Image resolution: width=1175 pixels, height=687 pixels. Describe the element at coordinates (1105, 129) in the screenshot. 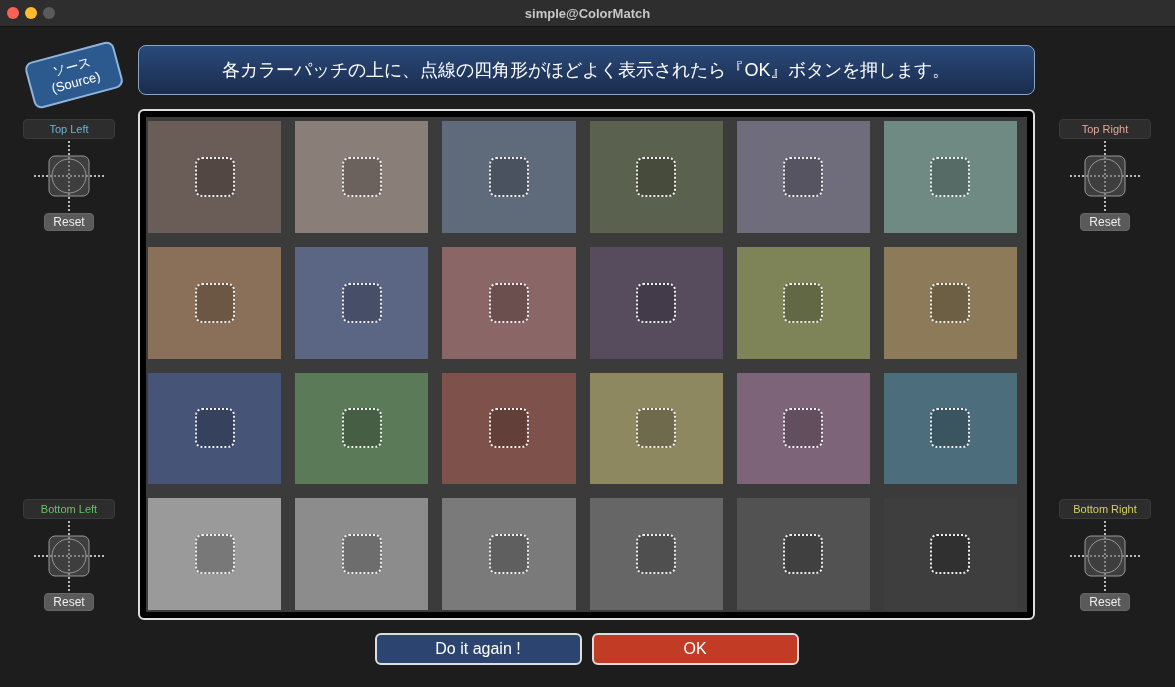

I see `corner-label: Top Right` at that location.